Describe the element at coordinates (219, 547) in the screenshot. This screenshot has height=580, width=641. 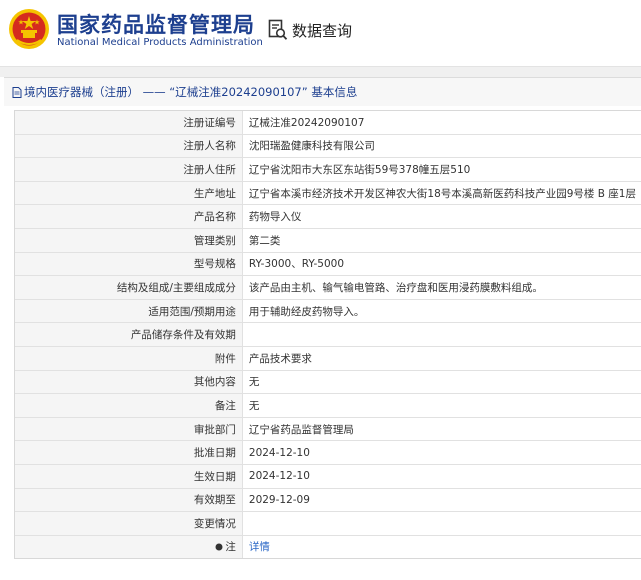
I see `bullet-icon` at that location.